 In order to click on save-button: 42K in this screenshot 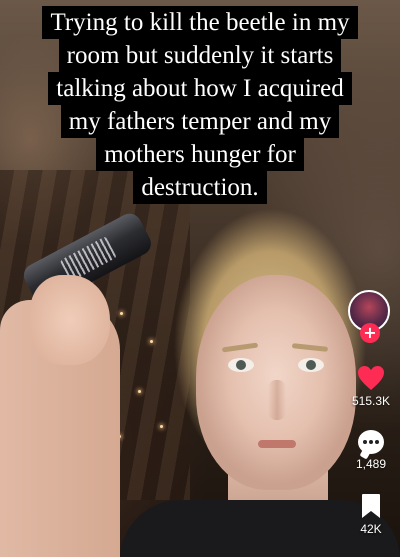, I will do `click(371, 514)`.